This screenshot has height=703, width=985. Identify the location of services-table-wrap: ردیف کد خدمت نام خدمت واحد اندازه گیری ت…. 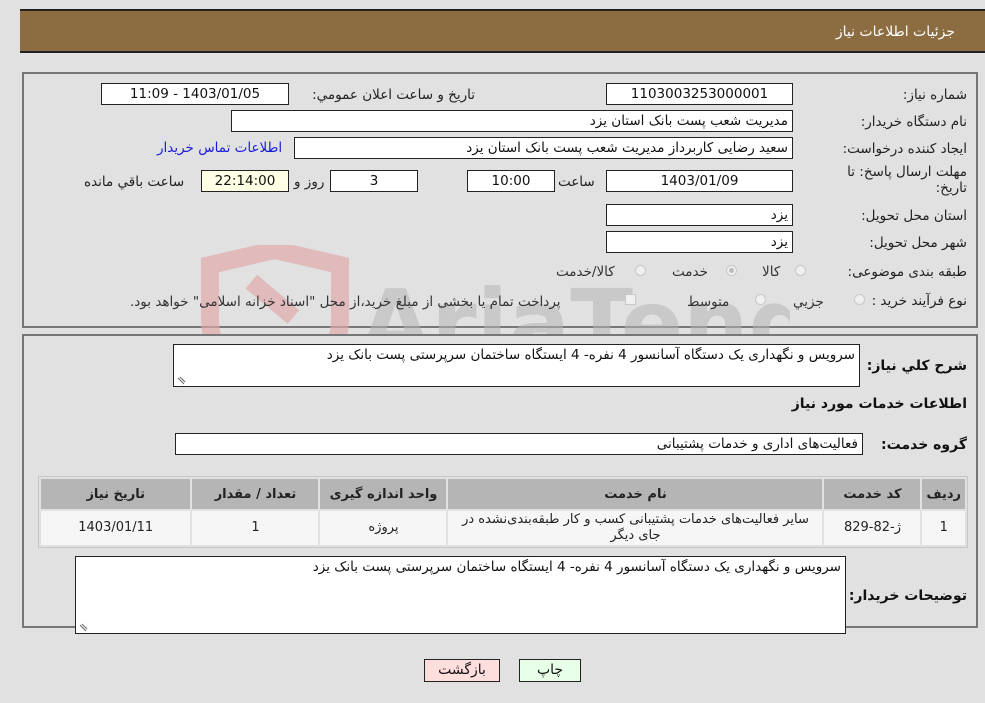
(503, 512).